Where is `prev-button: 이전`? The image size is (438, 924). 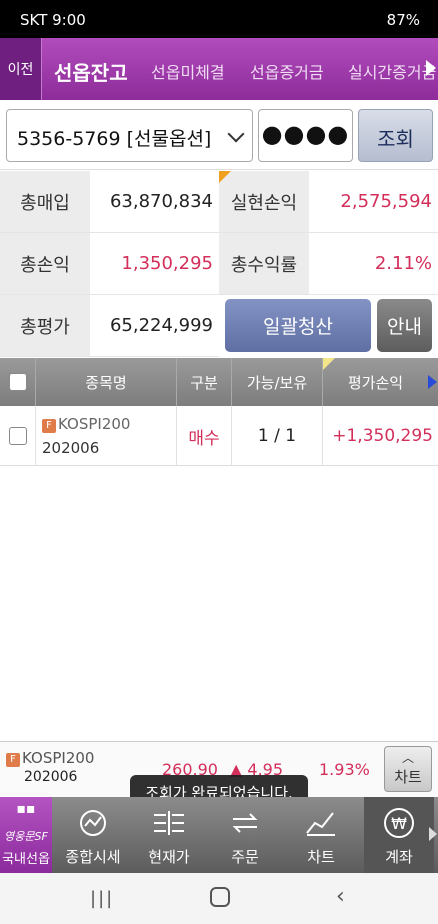 prev-button: 이전 is located at coordinates (21, 69).